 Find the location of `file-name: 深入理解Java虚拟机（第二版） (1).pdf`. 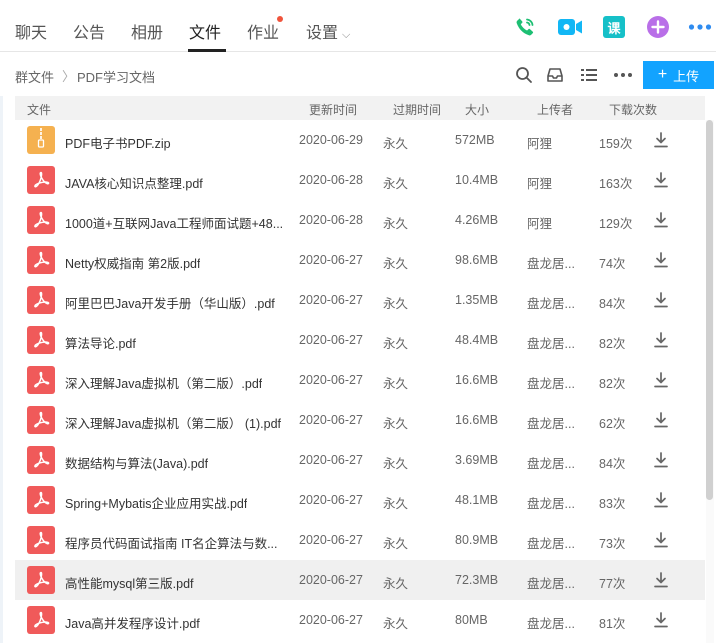

file-name: 深入理解Java虚拟机（第二版） (1).pdf is located at coordinates (173, 422).